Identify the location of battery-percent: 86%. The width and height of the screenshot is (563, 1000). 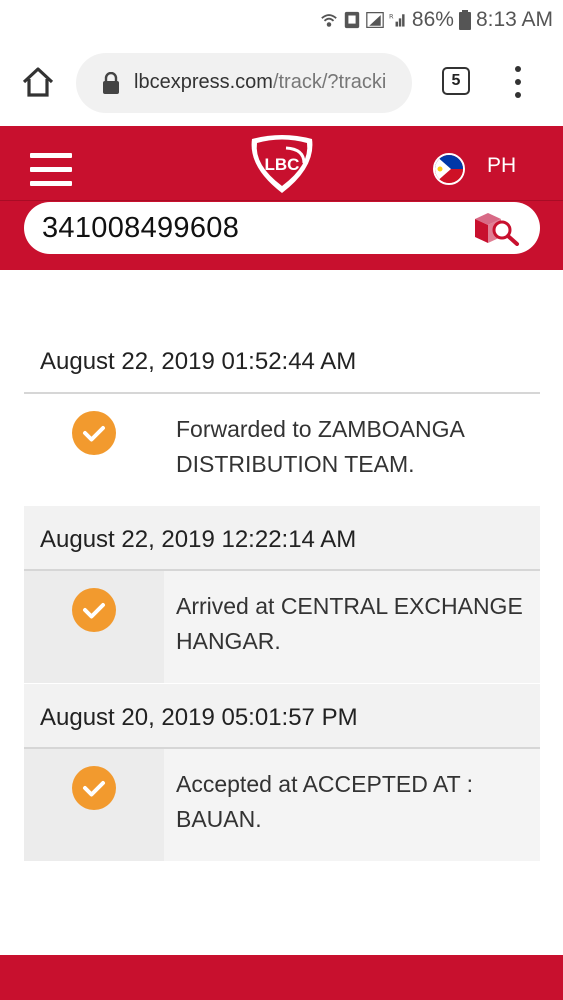
(432, 19).